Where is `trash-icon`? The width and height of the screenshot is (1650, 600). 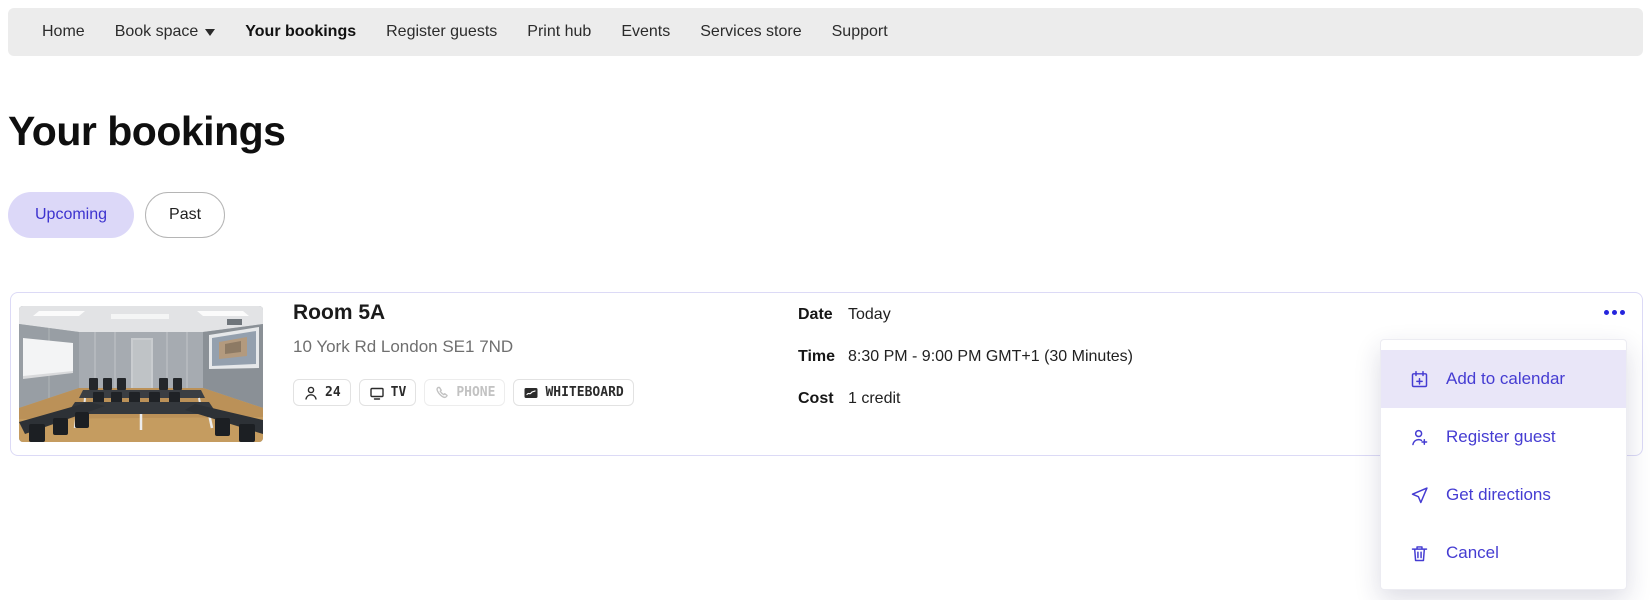
trash-icon is located at coordinates (1419, 553).